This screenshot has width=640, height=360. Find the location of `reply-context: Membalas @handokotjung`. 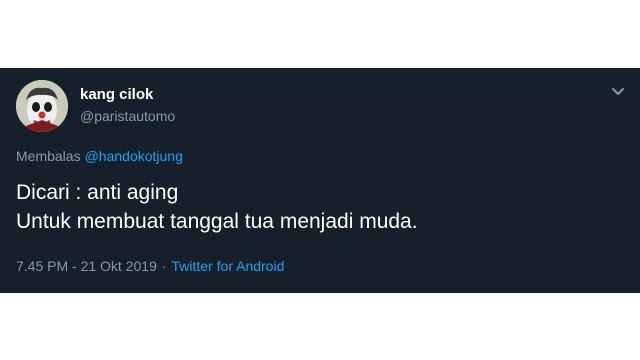

reply-context: Membalas @handokotjung is located at coordinates (99, 156).